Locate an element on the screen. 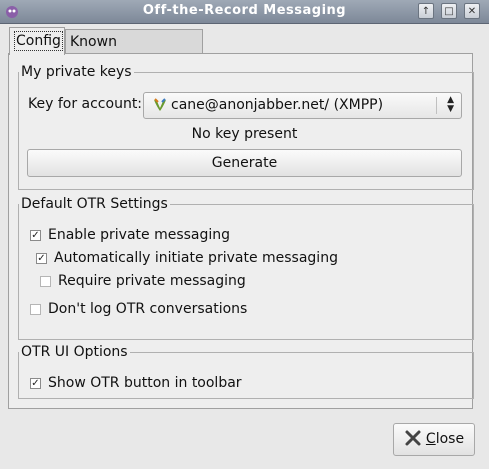  tab-config: Config is located at coordinates (37, 41).